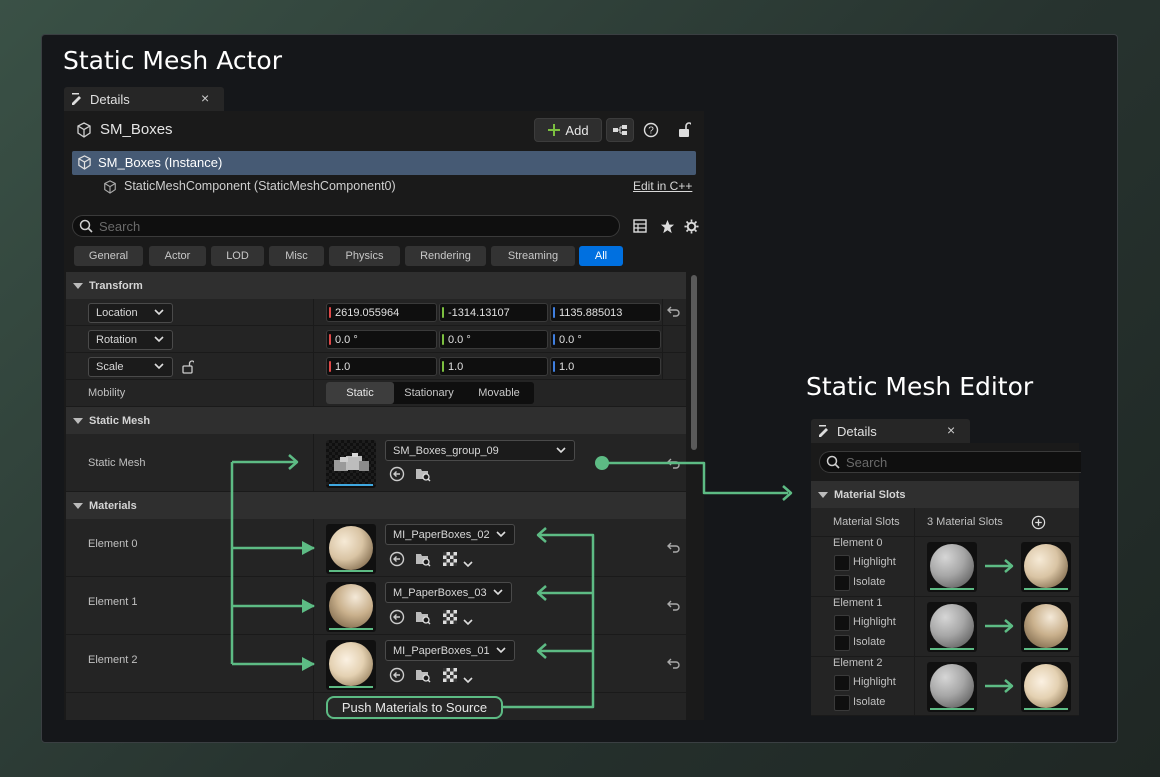 Image resolution: width=1160 pixels, height=777 pixels. I want to click on connector-dot, so click(602, 463).